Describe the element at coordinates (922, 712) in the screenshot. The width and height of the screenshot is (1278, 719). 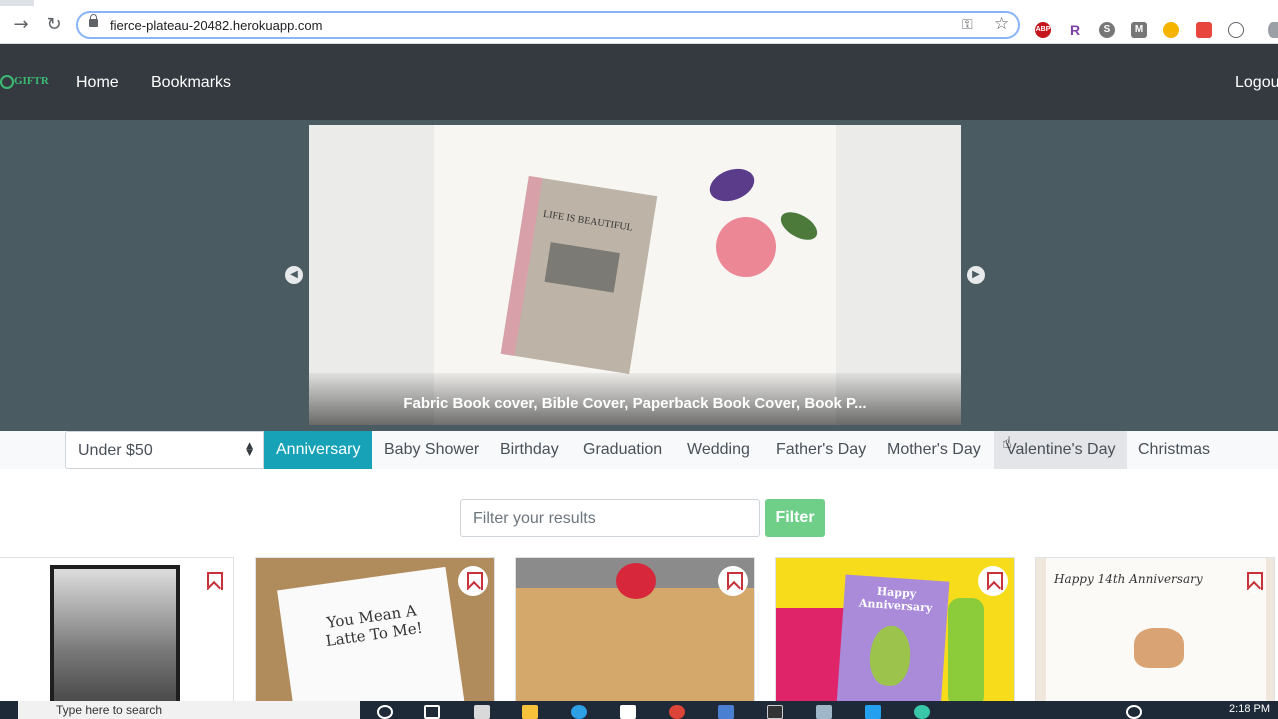
I see `app-icon` at that location.